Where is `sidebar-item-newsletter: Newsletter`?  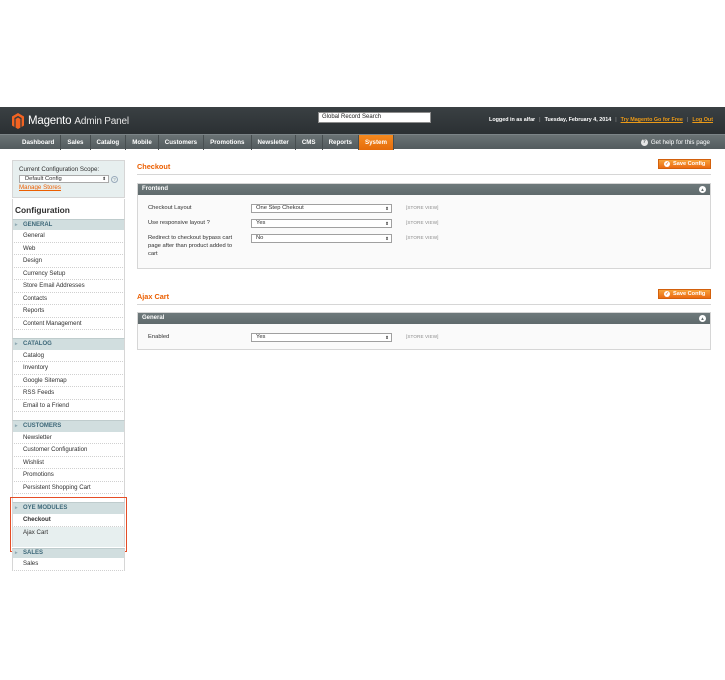 sidebar-item-newsletter: Newsletter is located at coordinates (68, 438).